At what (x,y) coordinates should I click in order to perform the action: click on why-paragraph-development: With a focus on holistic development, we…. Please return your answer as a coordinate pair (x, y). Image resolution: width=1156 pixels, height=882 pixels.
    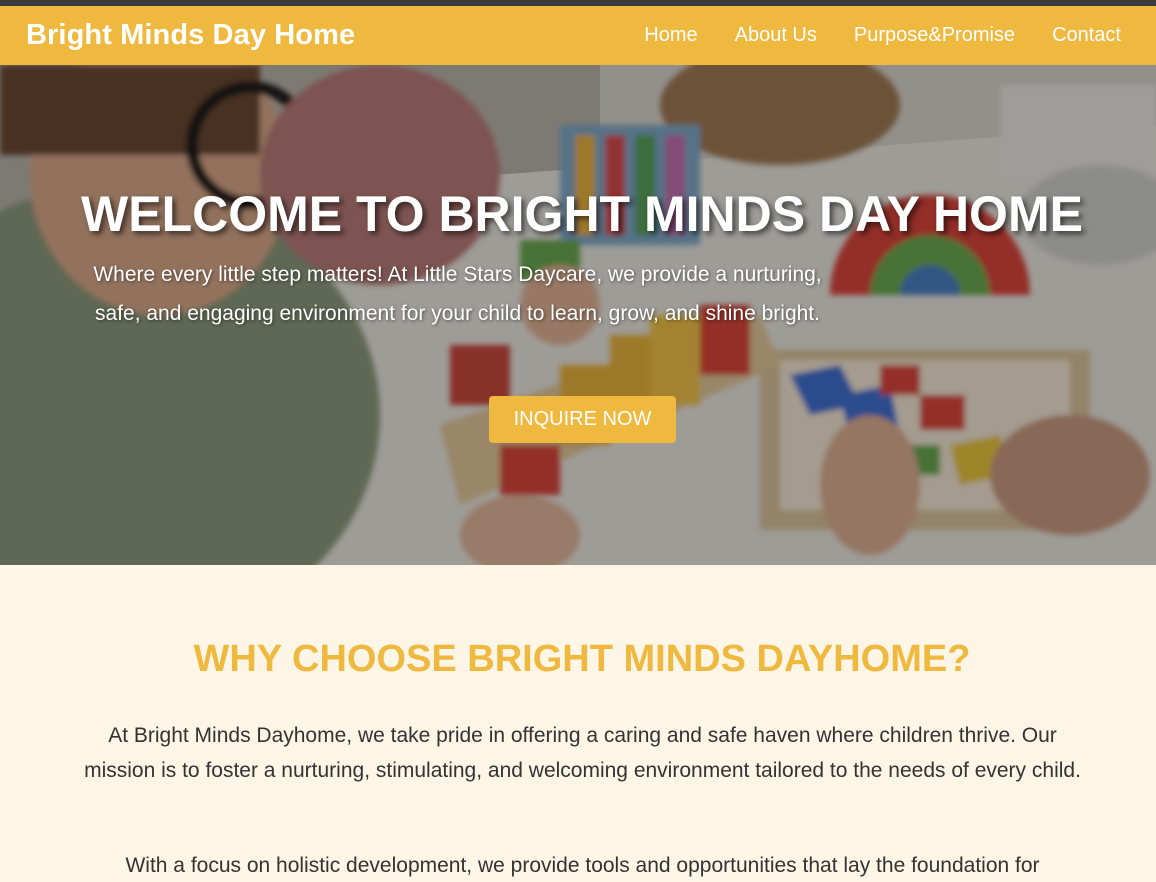
    Looking at the image, I should click on (582, 865).